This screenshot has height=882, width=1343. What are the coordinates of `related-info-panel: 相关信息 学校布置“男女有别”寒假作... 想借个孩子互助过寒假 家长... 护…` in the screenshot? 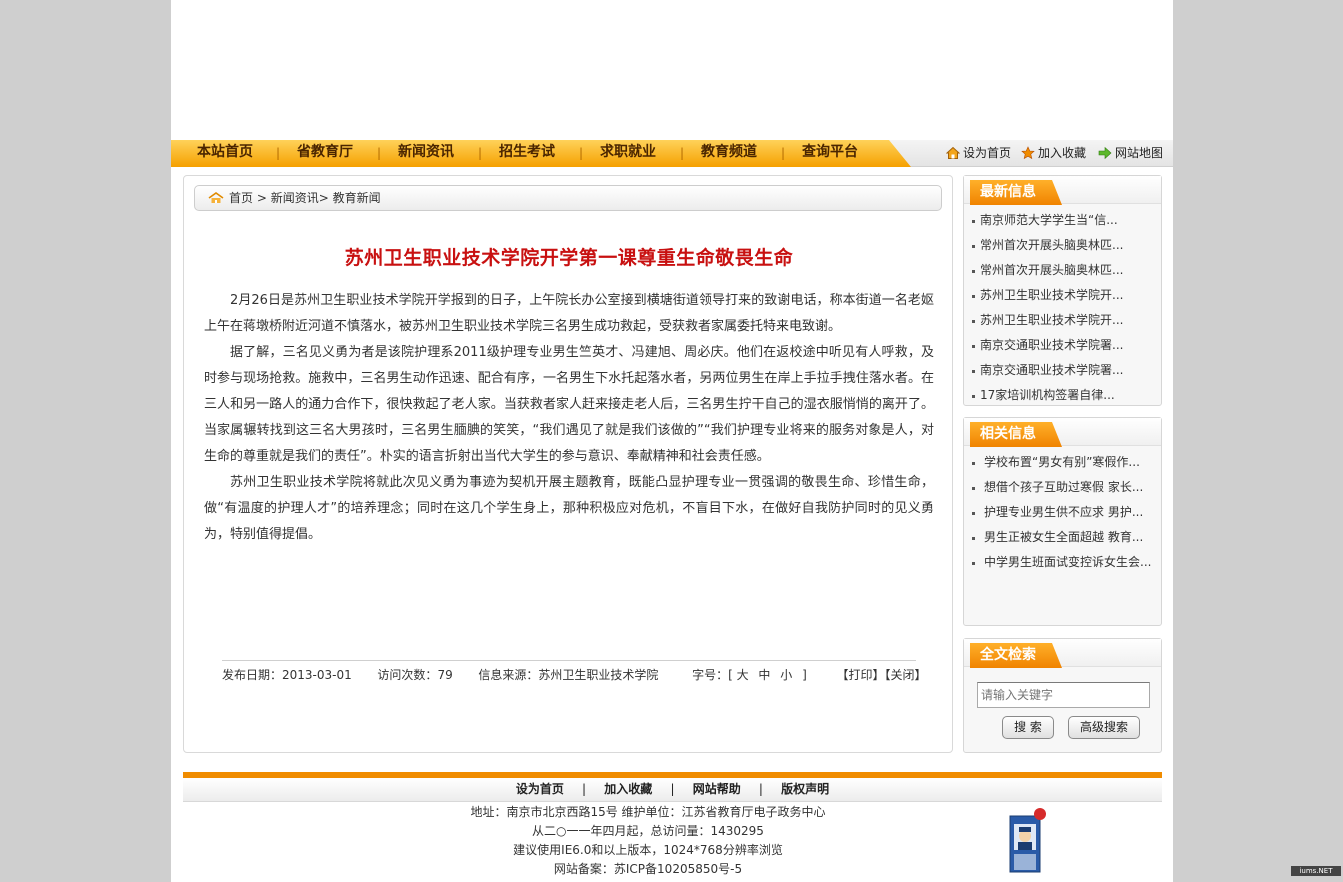 It's located at (1062, 521).